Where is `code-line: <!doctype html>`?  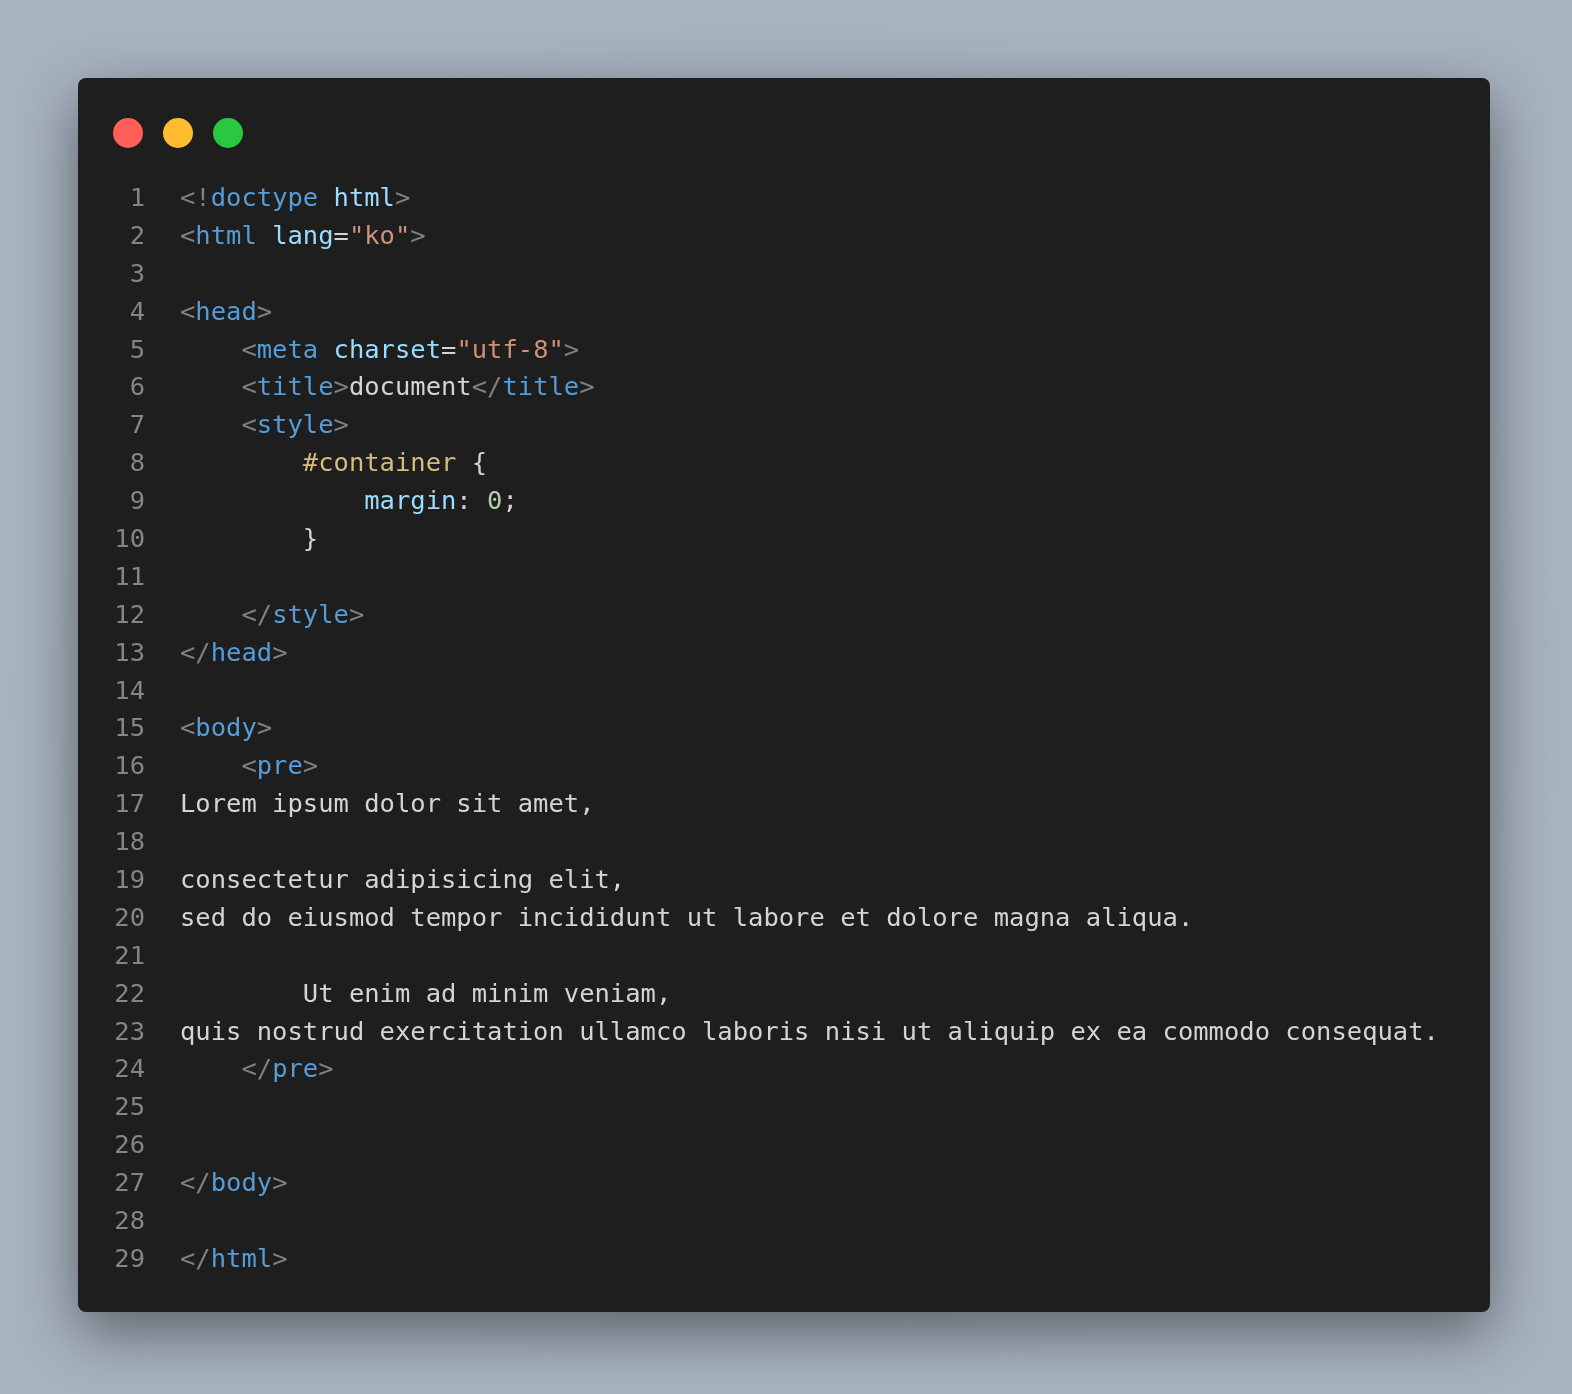 code-line: <!doctype html> is located at coordinates (295, 196).